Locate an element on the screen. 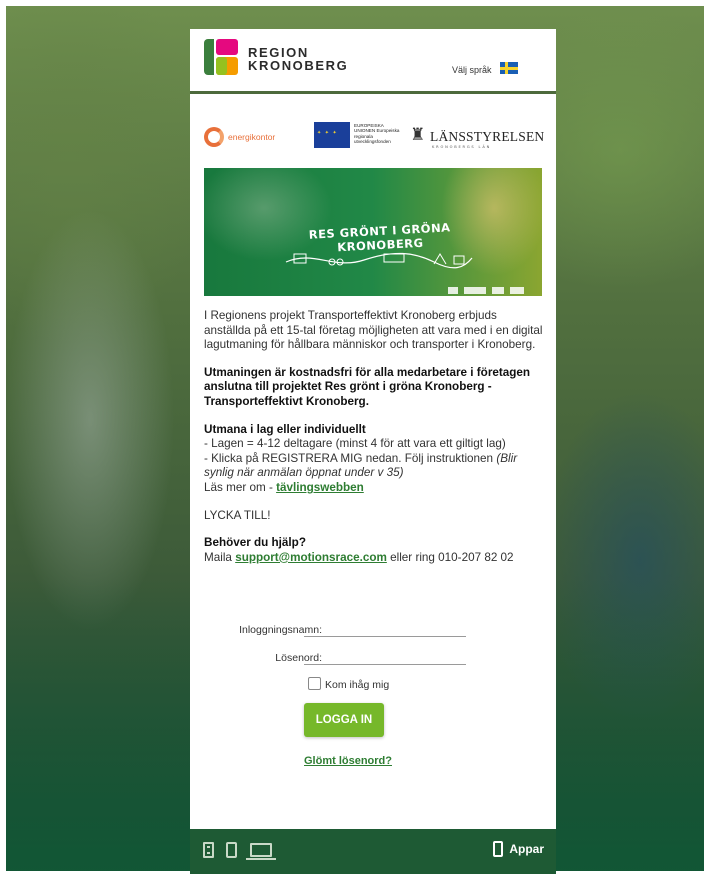 The height and width of the screenshot is (877, 710). footer-bar: Appar is located at coordinates (373, 851).